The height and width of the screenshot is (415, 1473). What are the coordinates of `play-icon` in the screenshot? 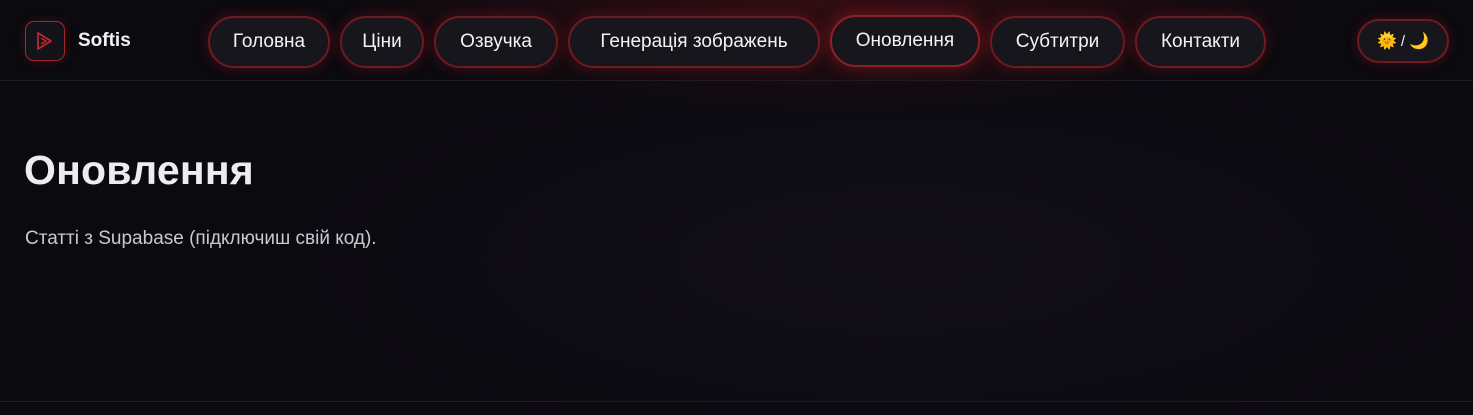 It's located at (44, 41).